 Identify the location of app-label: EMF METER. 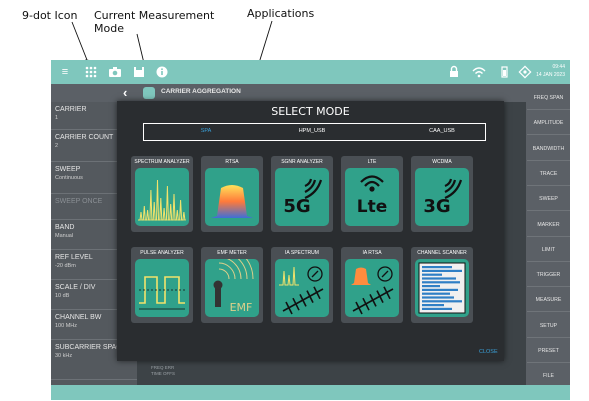
(232, 253).